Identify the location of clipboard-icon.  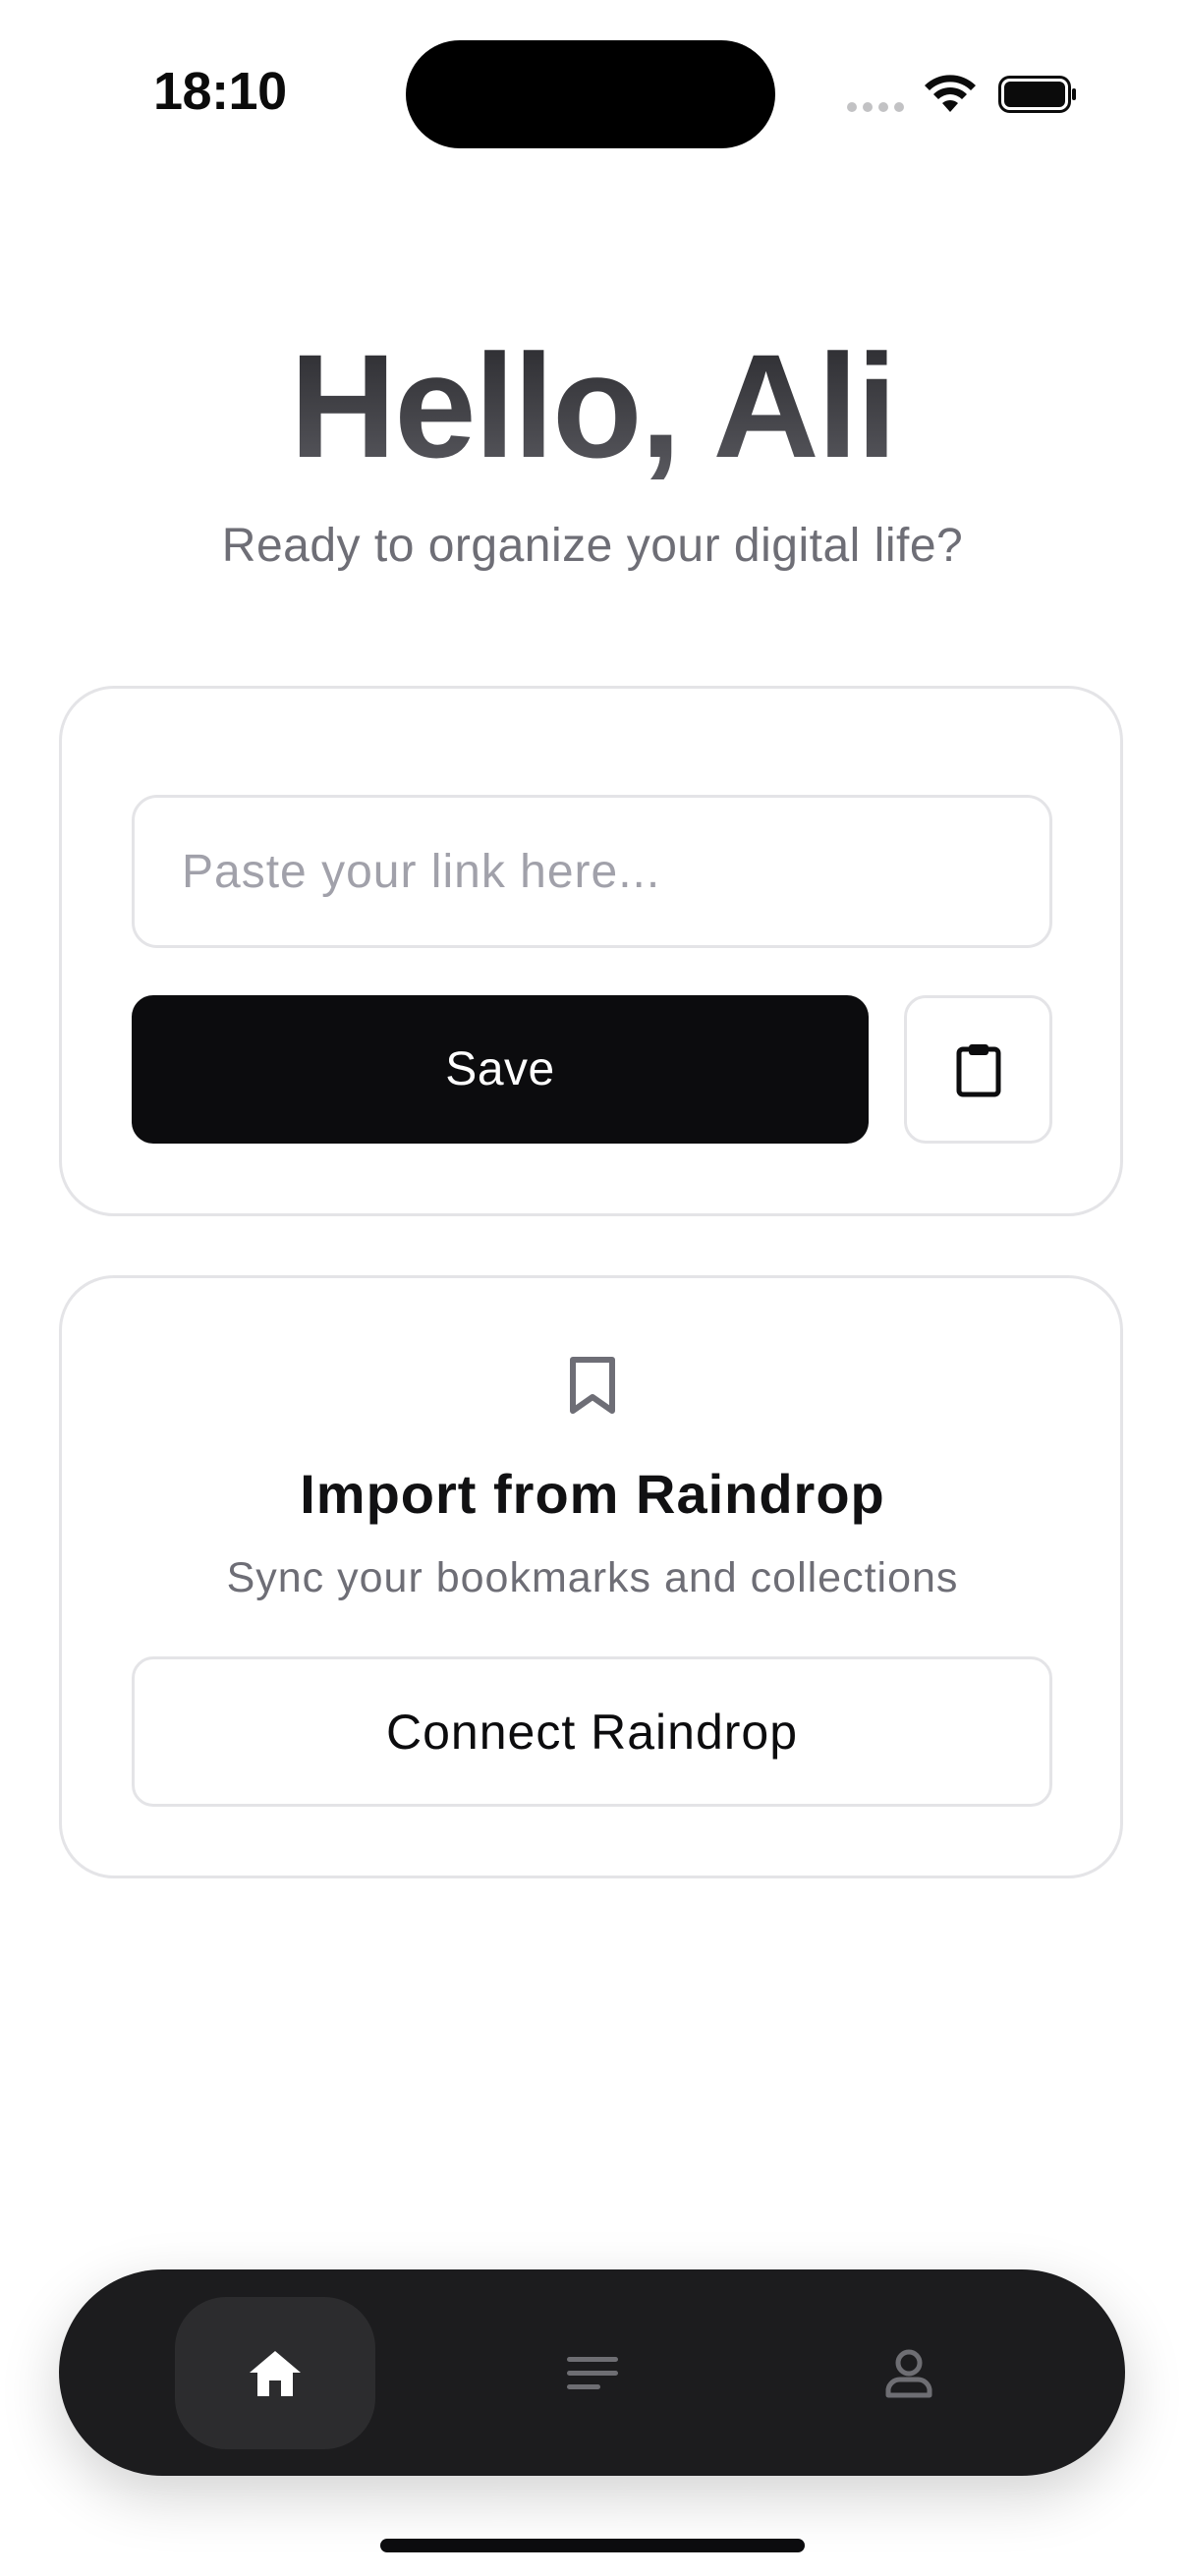
(978, 1069).